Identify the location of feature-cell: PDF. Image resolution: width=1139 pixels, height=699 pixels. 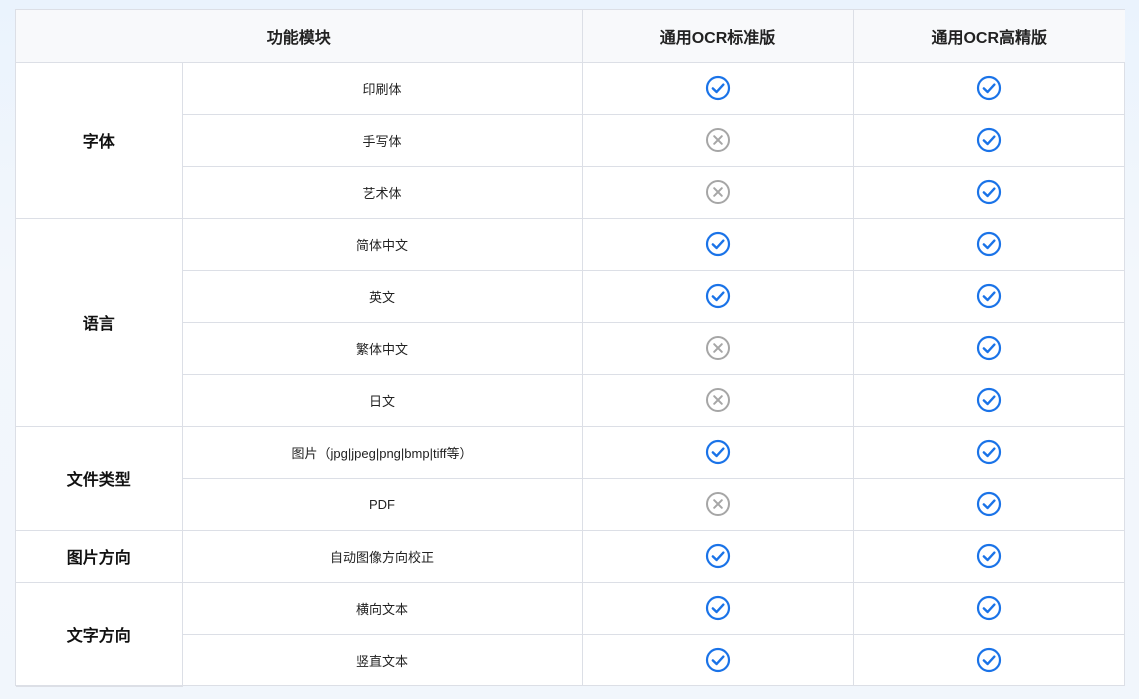
(382, 504).